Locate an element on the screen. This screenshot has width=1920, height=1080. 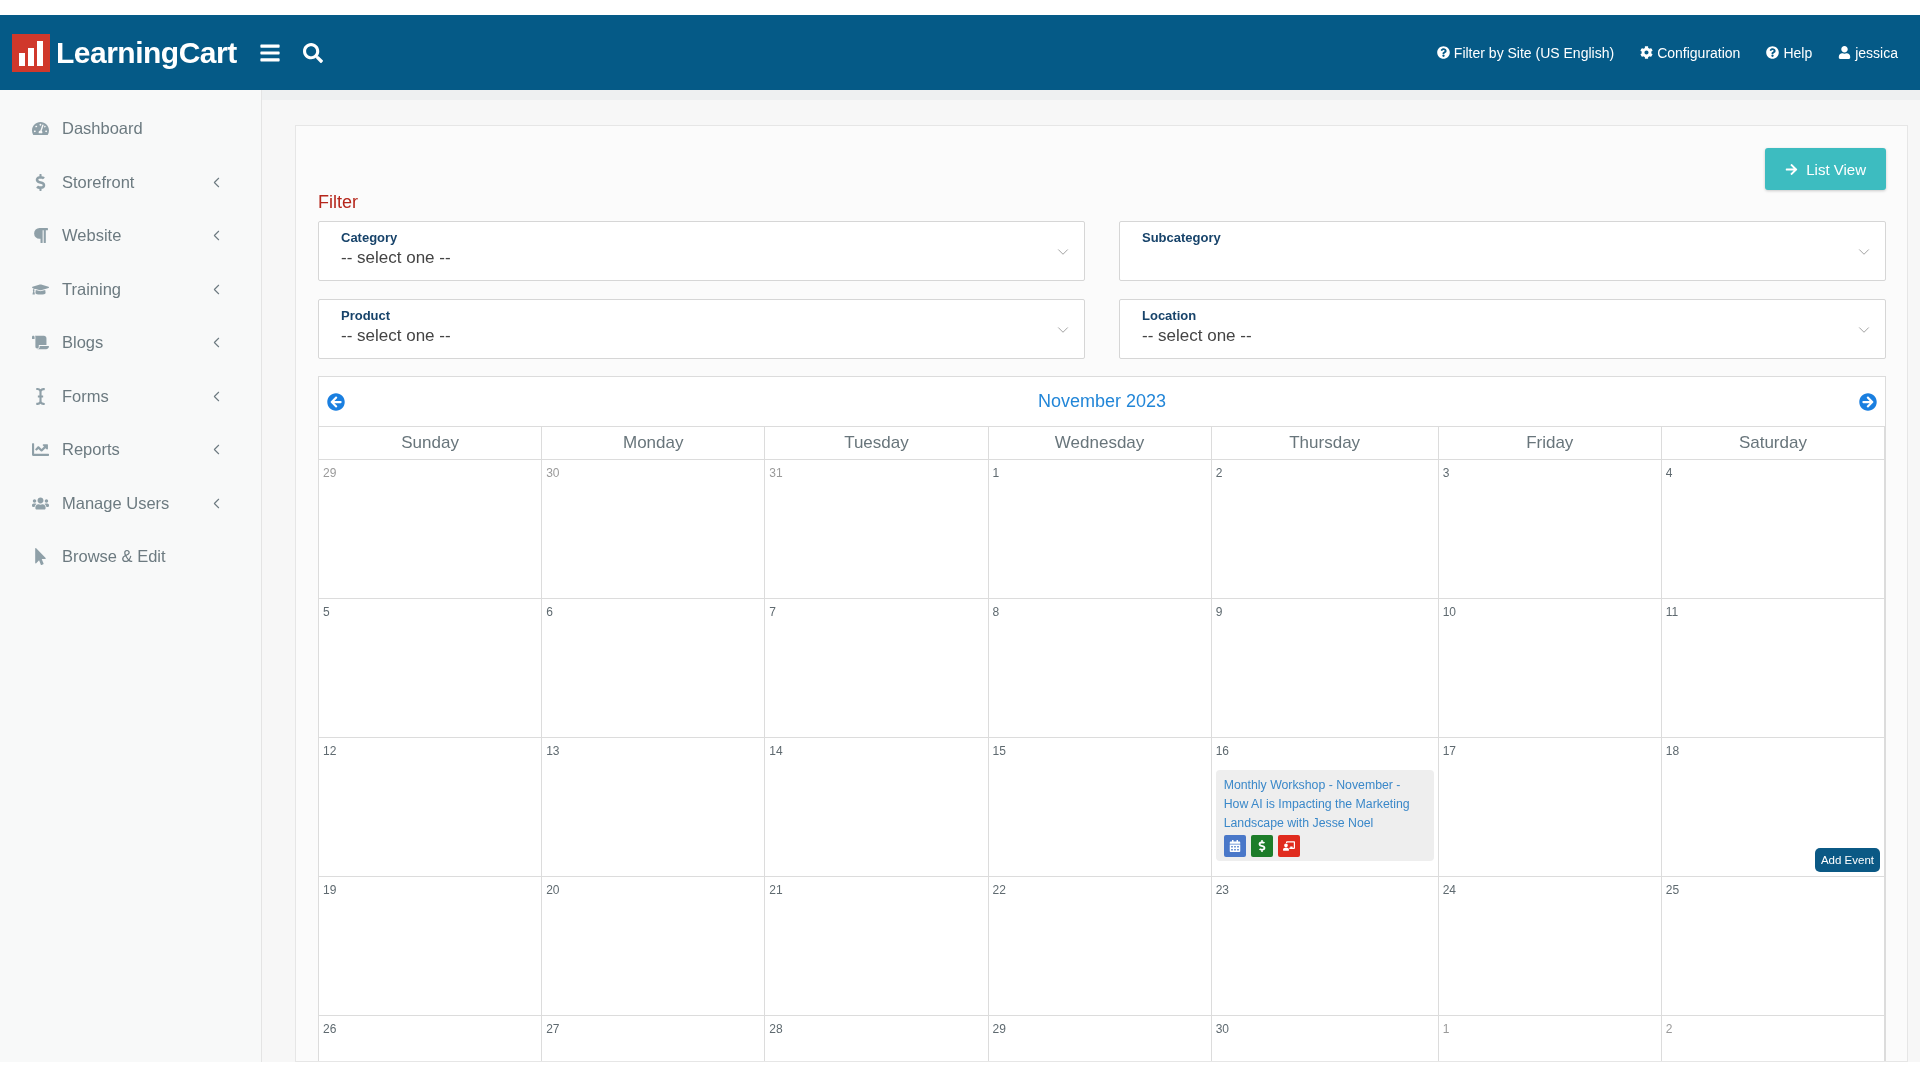
pointer-icon is located at coordinates (40, 557).